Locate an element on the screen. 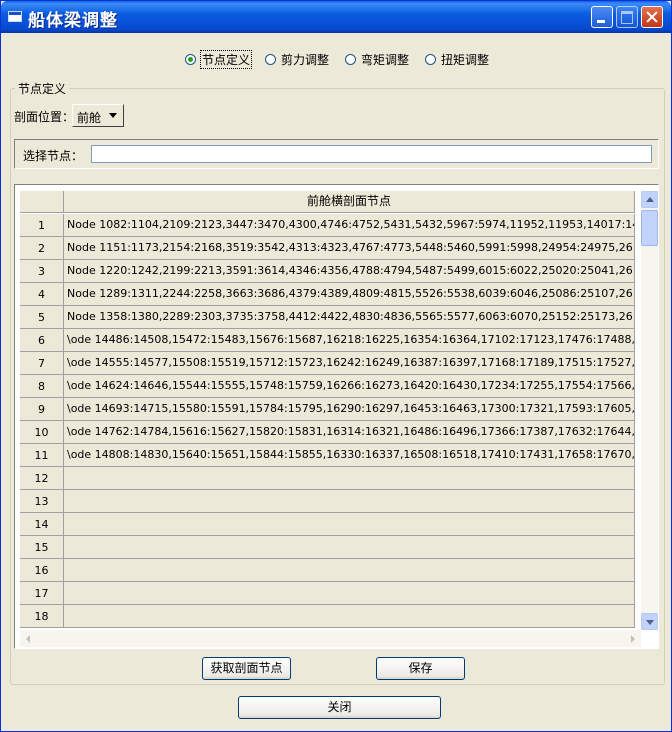  radio-label: 扭矩调整 is located at coordinates (465, 59).